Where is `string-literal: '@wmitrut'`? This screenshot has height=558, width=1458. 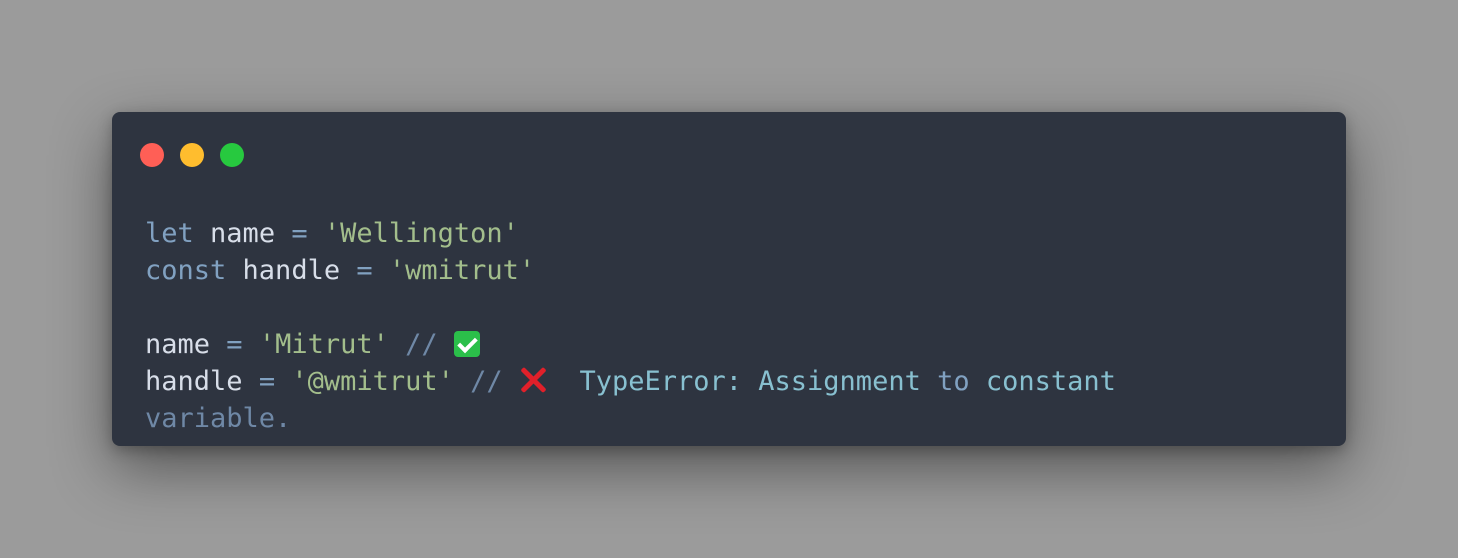 string-literal: '@wmitrut' is located at coordinates (372, 381).